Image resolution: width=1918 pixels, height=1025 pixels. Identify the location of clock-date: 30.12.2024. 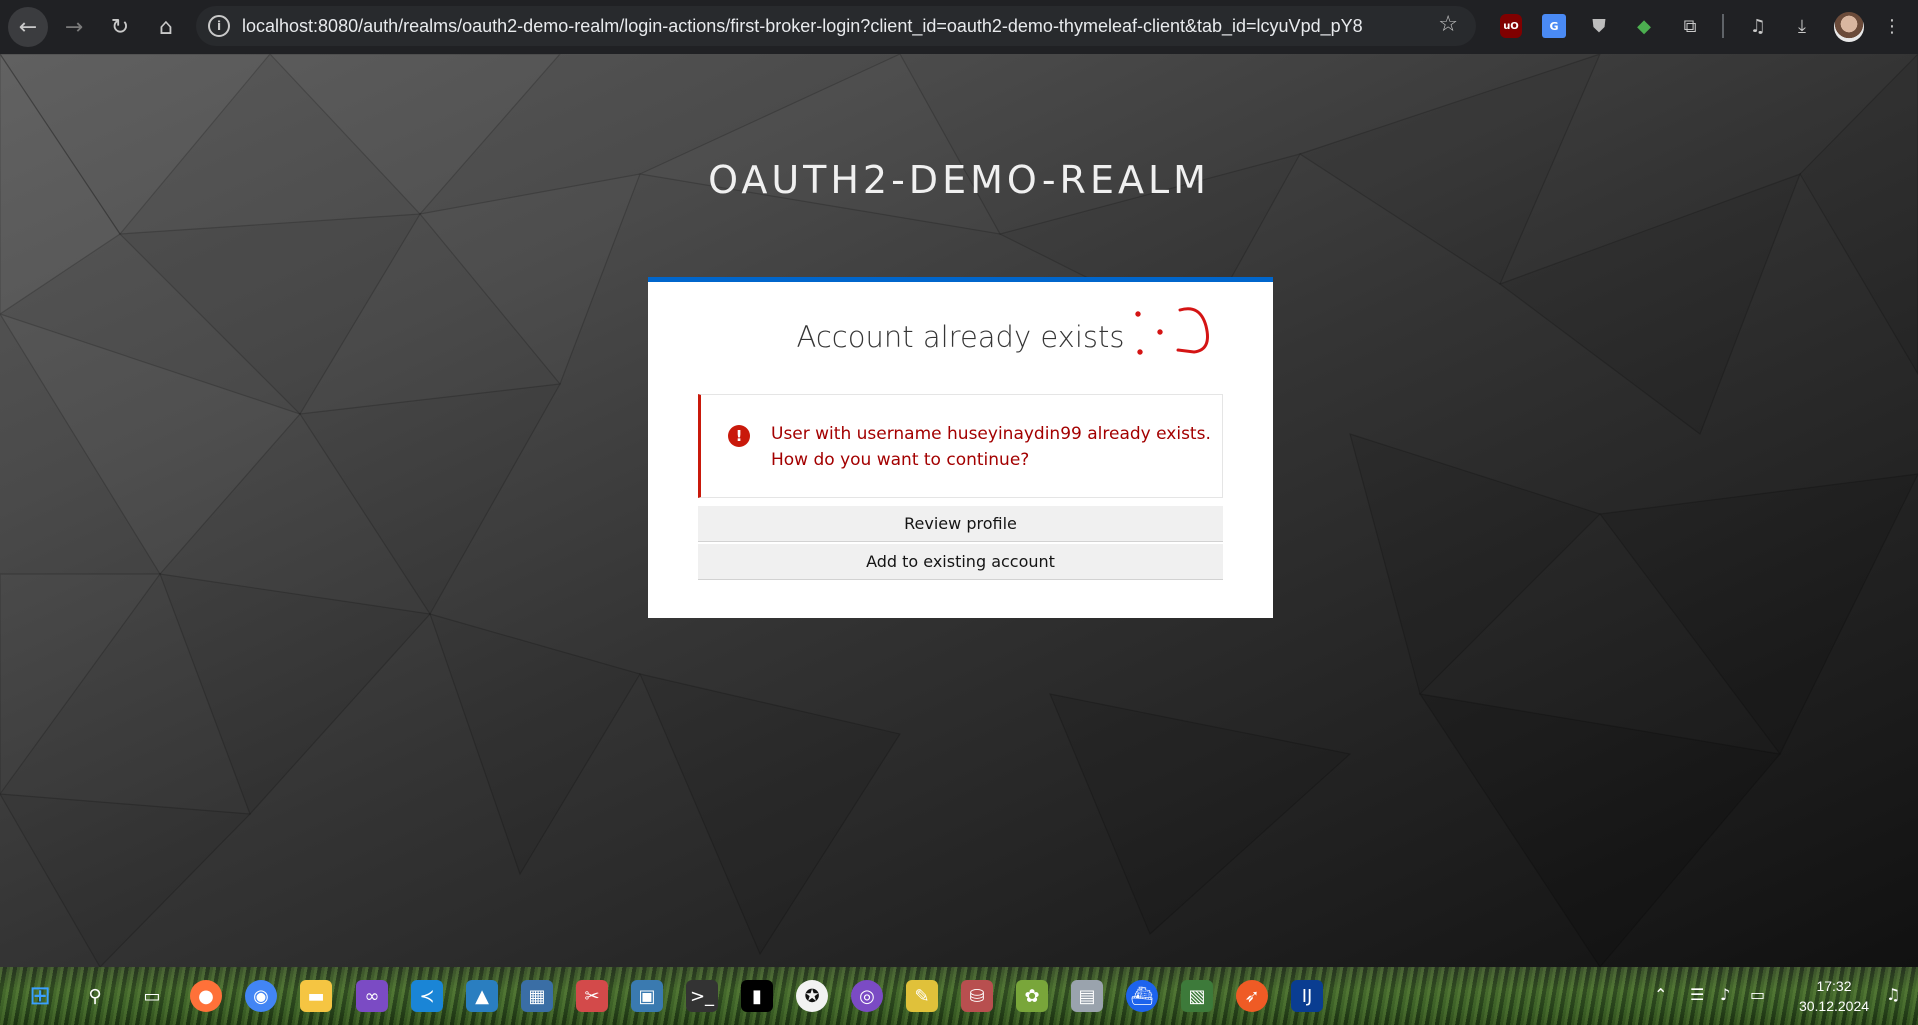
(1834, 1006).